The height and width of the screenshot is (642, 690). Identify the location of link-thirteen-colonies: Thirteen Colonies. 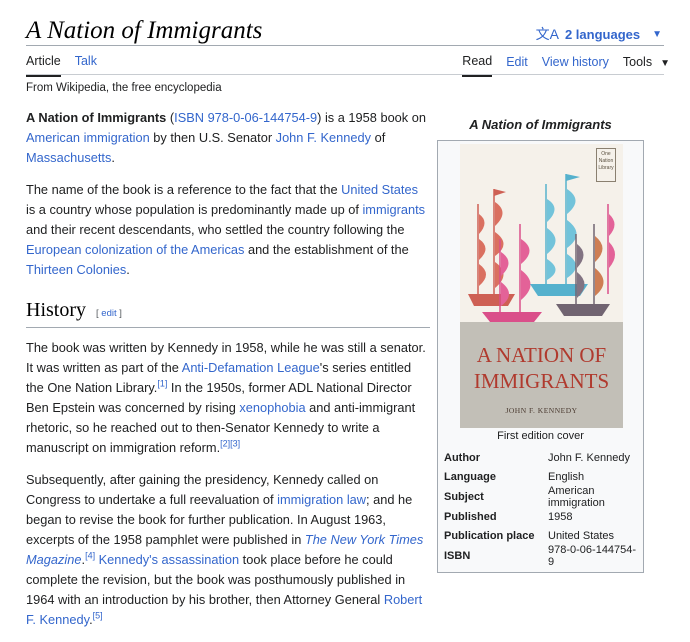
(76, 269).